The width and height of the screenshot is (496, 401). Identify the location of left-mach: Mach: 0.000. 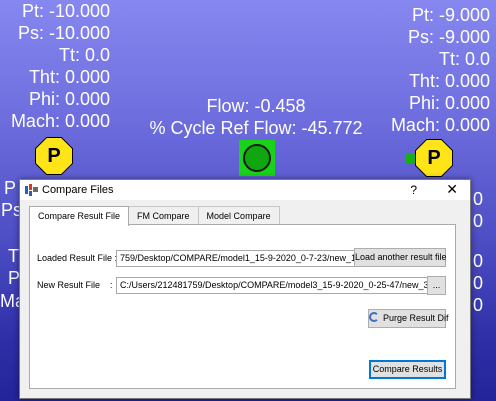
(60, 121).